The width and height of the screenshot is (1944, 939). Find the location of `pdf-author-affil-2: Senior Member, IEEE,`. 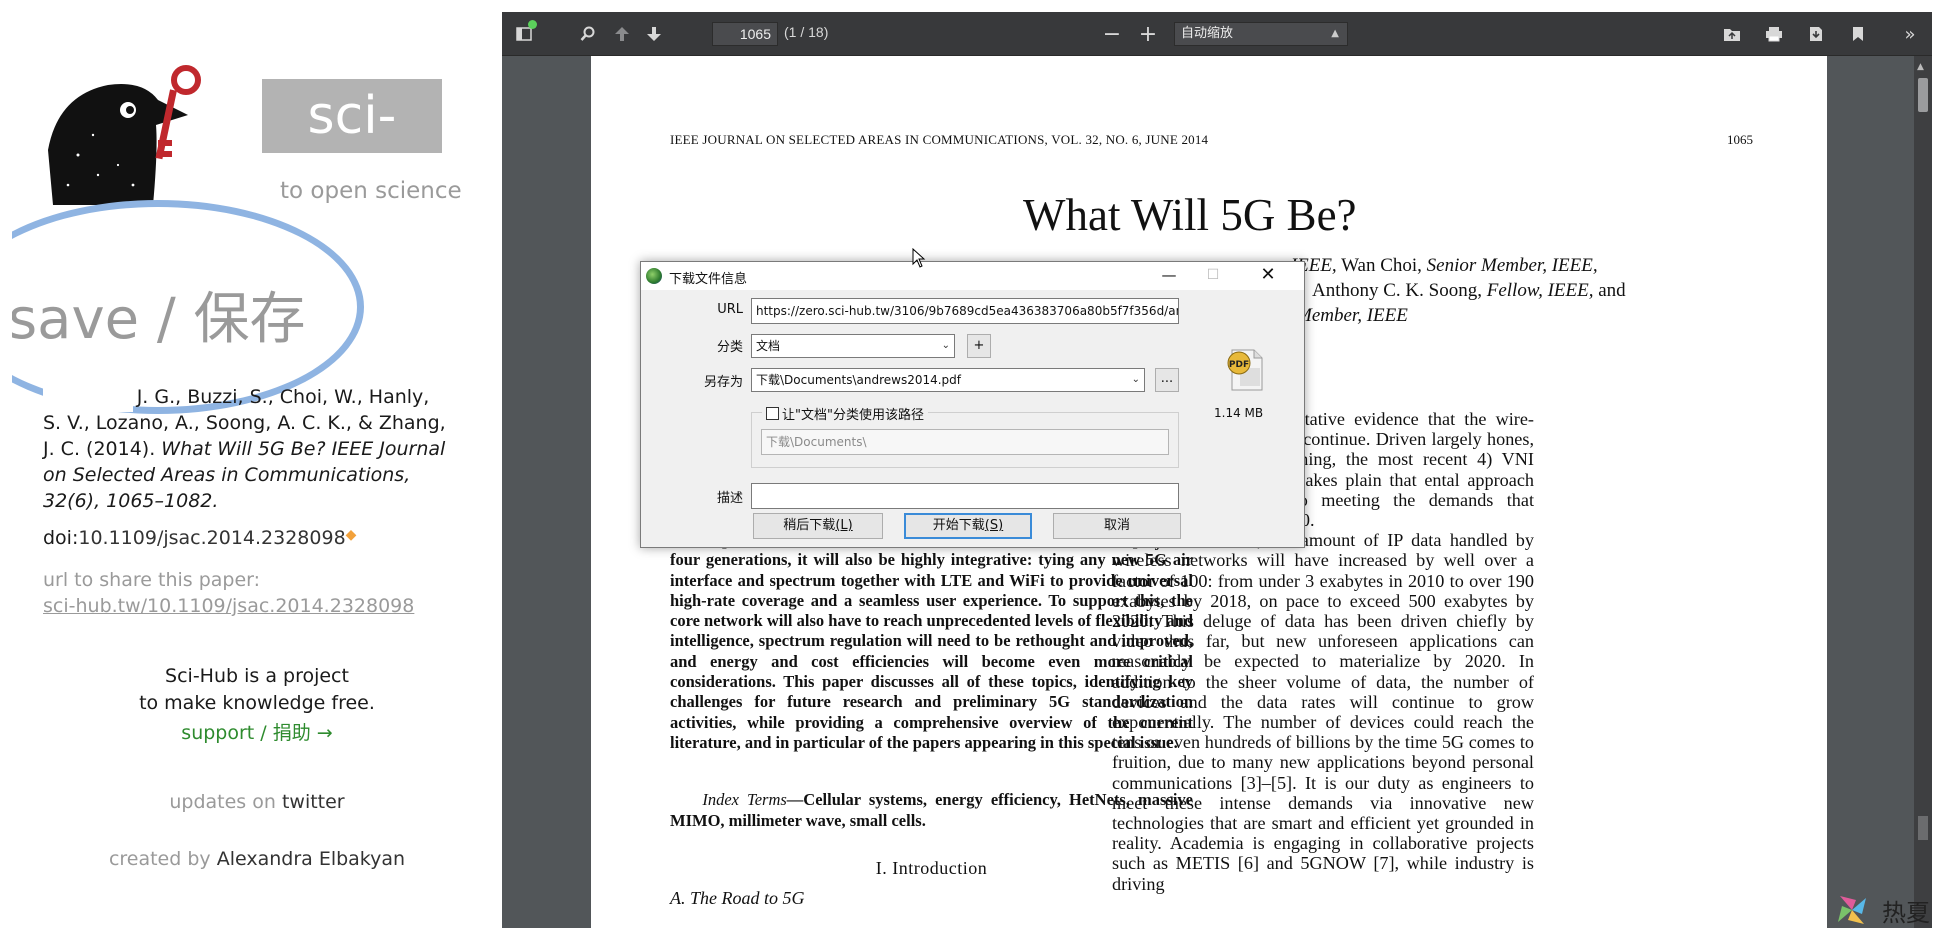

pdf-author-affil-2: Senior Member, IEEE, is located at coordinates (1512, 265).